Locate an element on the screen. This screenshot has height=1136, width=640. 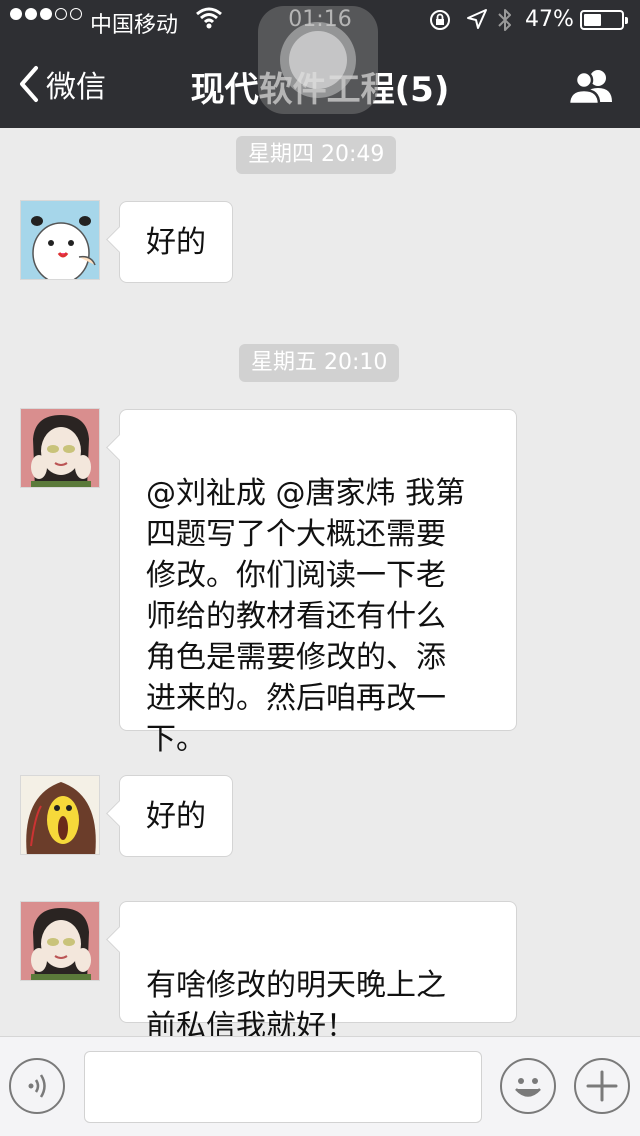
message-text: 有啥修改的明天晚上之 前私信我就好！ is located at coordinates (296, 1002).